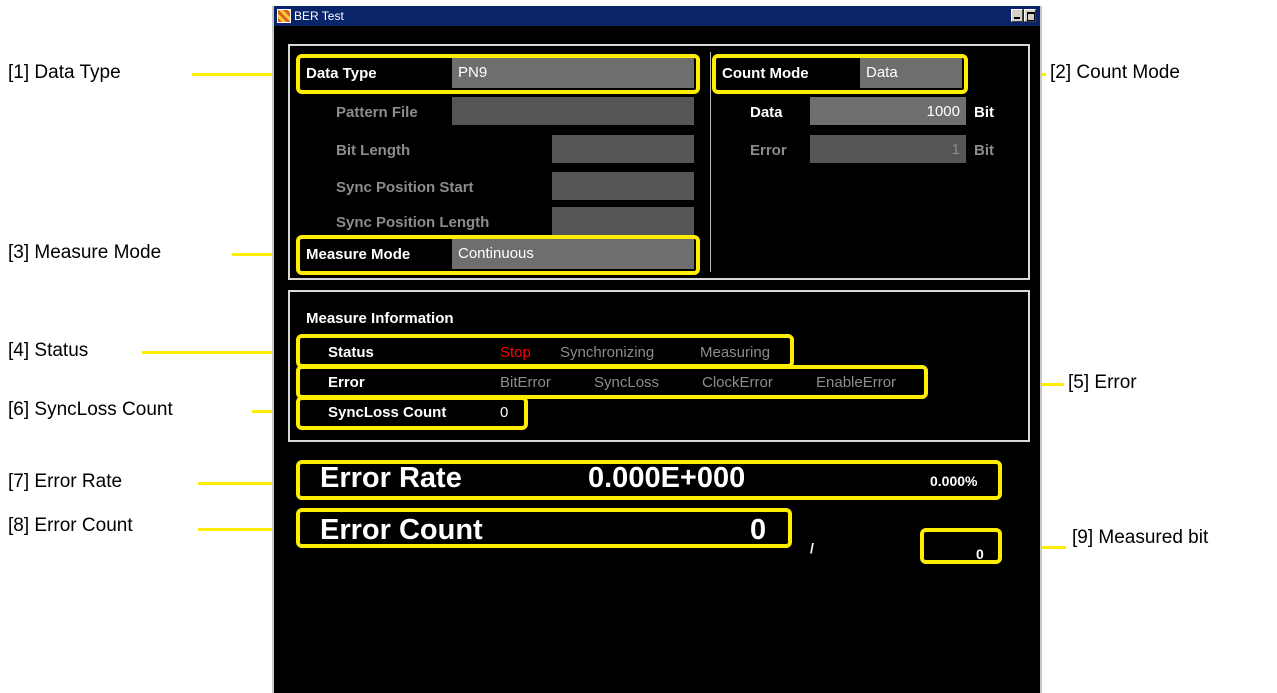 This screenshot has height=693, width=1277. I want to click on highlight-error, so click(612, 382).